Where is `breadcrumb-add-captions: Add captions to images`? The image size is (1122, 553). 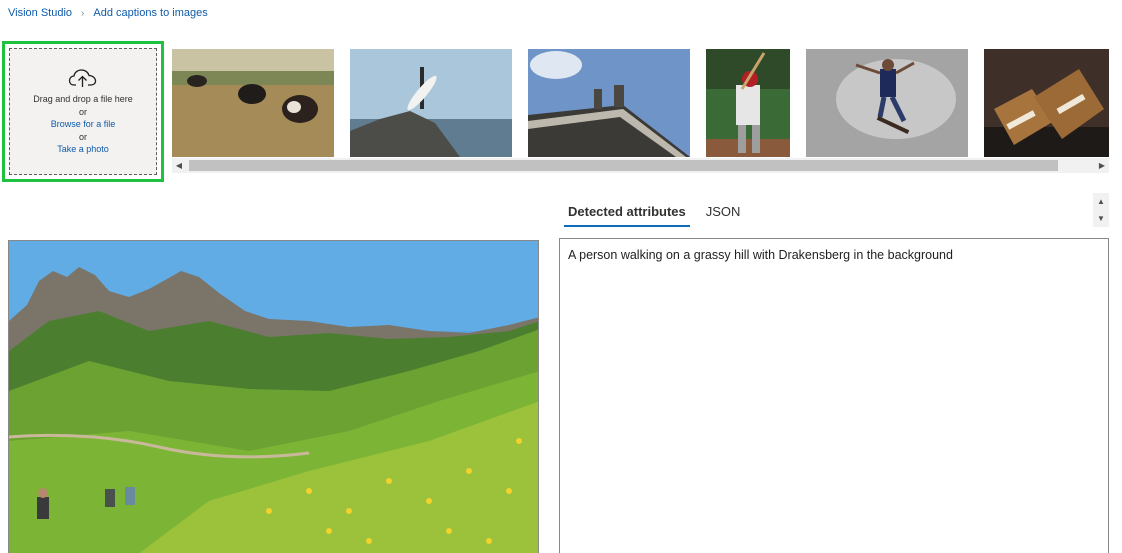 breadcrumb-add-captions: Add captions to images is located at coordinates (150, 13).